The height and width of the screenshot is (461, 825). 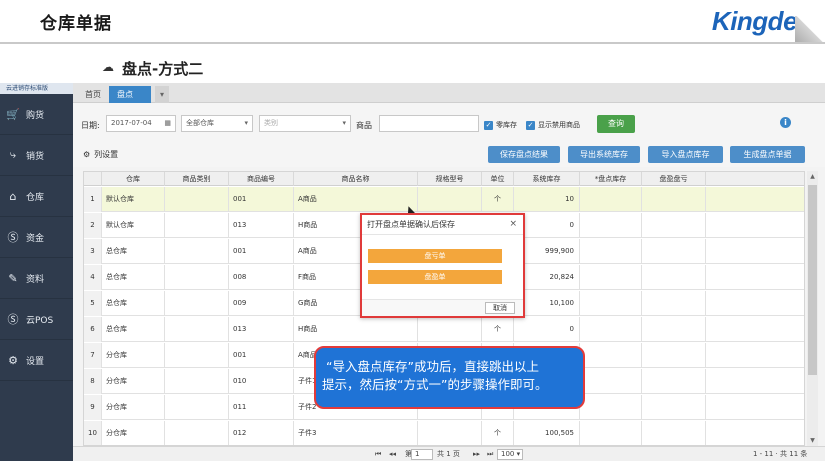 I want to click on section-title: 盘点-方式二, so click(x=151, y=68).